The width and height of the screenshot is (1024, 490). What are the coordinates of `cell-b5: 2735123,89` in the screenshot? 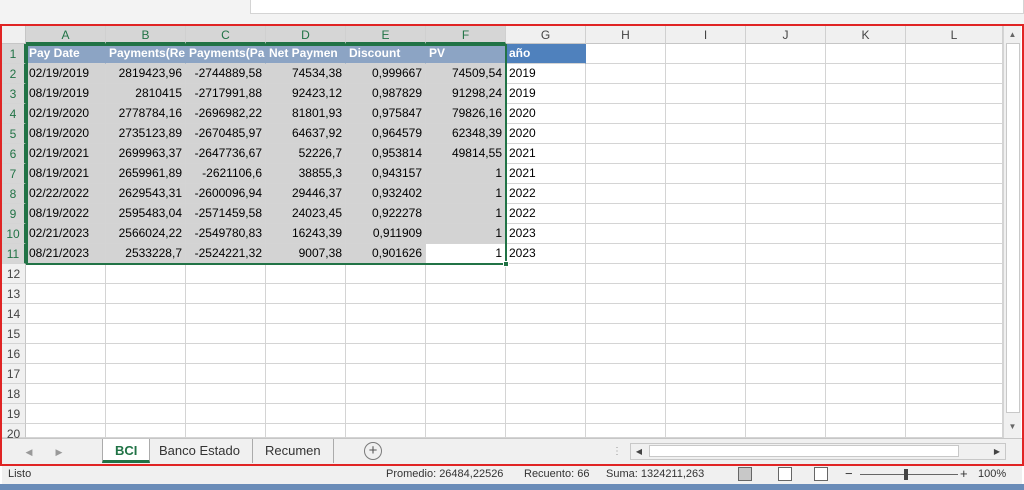 It's located at (146, 134).